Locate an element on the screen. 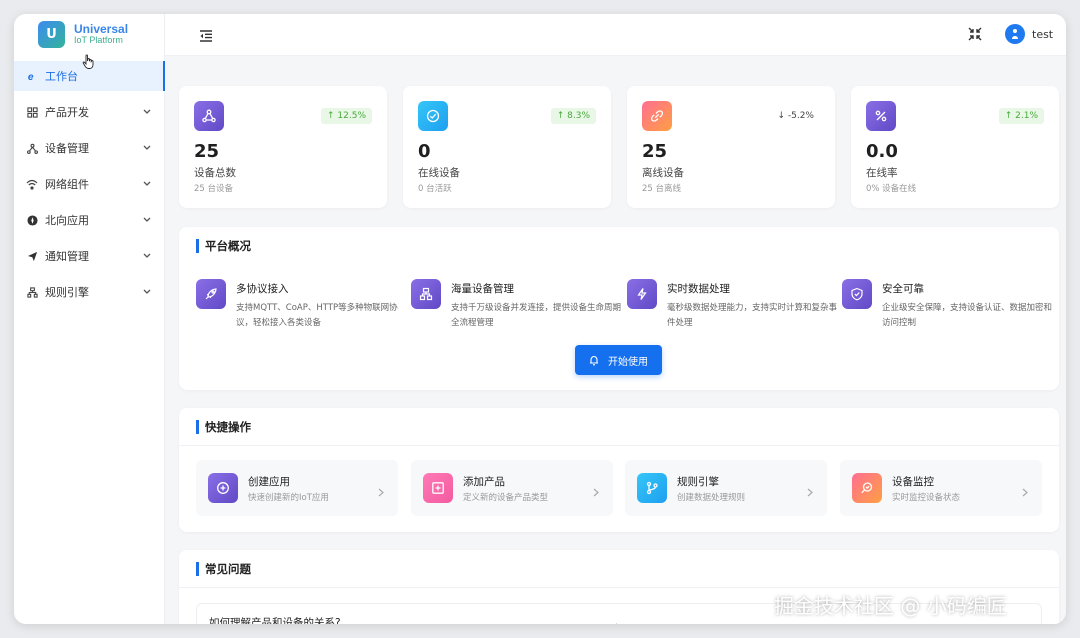 The image size is (1080, 638). start-button-label: 开始使用 is located at coordinates (628, 362).